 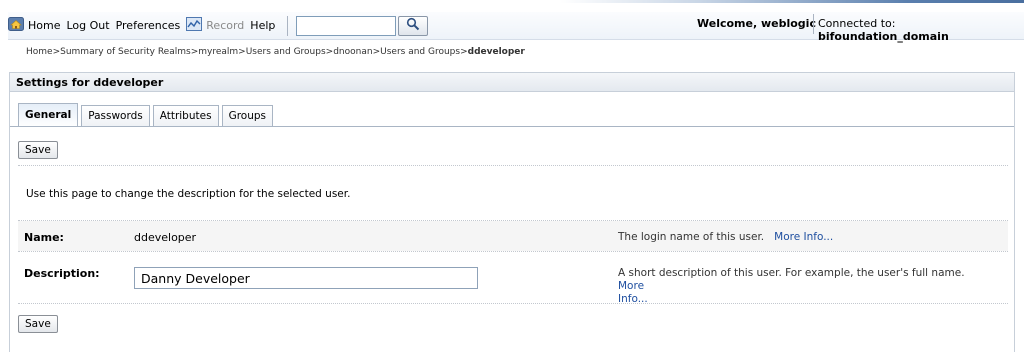 I want to click on name-label: Name:, so click(x=44, y=237).